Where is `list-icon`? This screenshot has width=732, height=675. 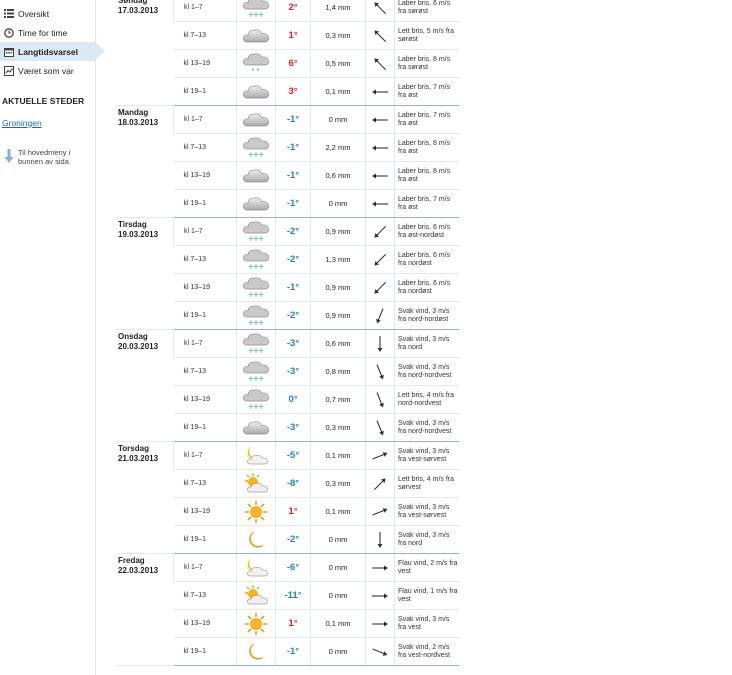 list-icon is located at coordinates (9, 14).